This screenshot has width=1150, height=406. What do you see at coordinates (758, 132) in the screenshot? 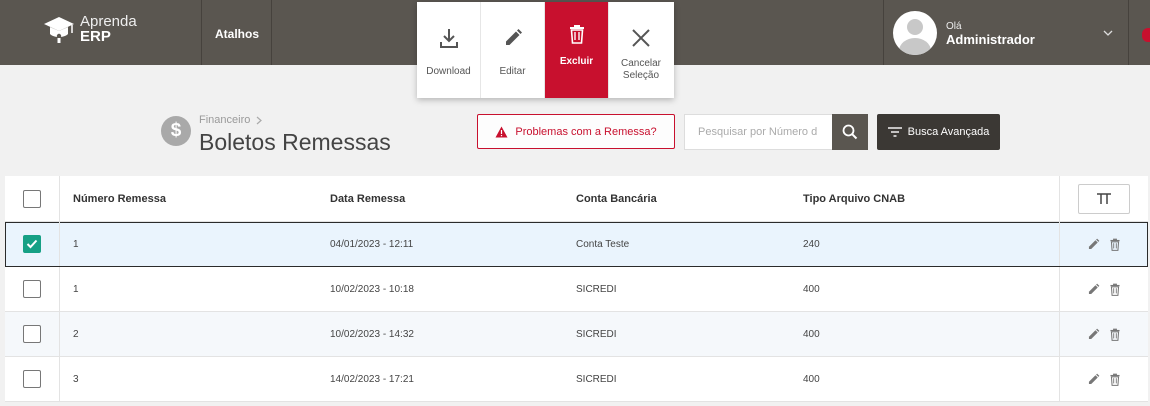
I see `search-input` at bounding box center [758, 132].